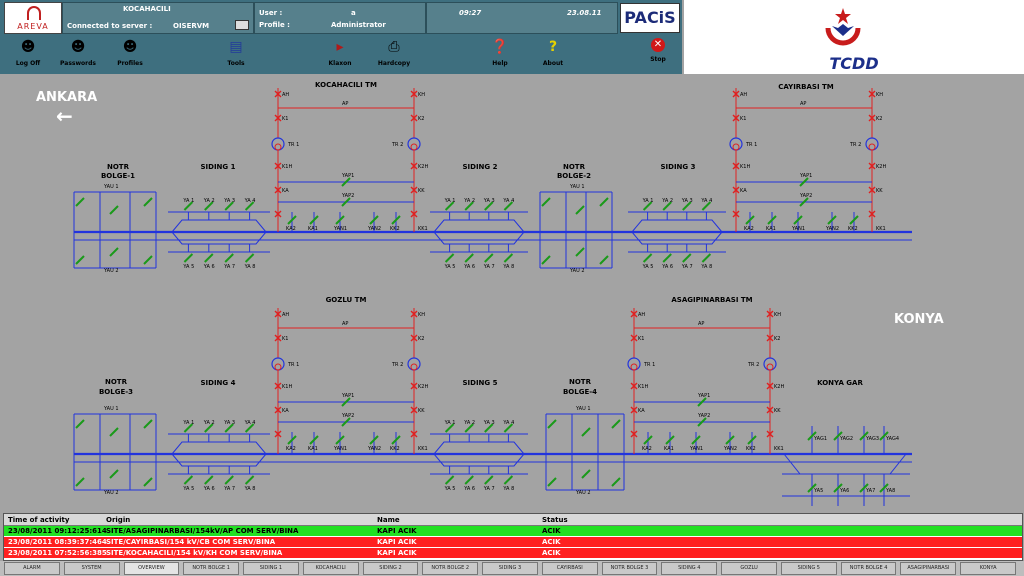 The image size is (1024, 576). I want to click on tab-siding-3: SIDING 3, so click(510, 568).